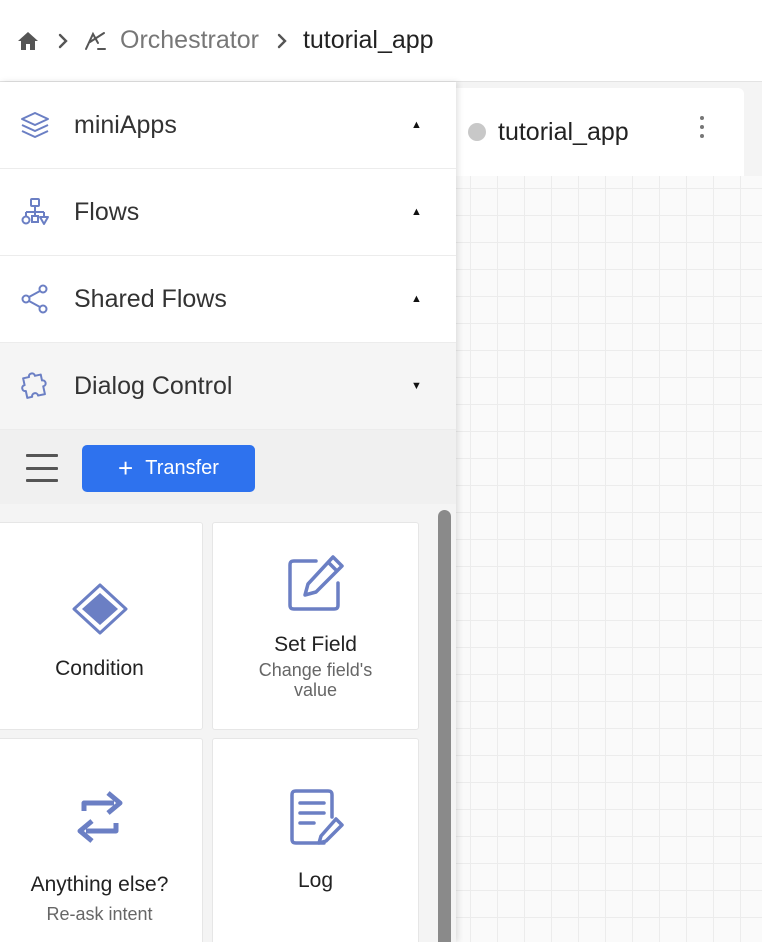 The width and height of the screenshot is (762, 942). What do you see at coordinates (315, 626) in the screenshot?
I see `node-card-set-field: Set Field Change field's value` at bounding box center [315, 626].